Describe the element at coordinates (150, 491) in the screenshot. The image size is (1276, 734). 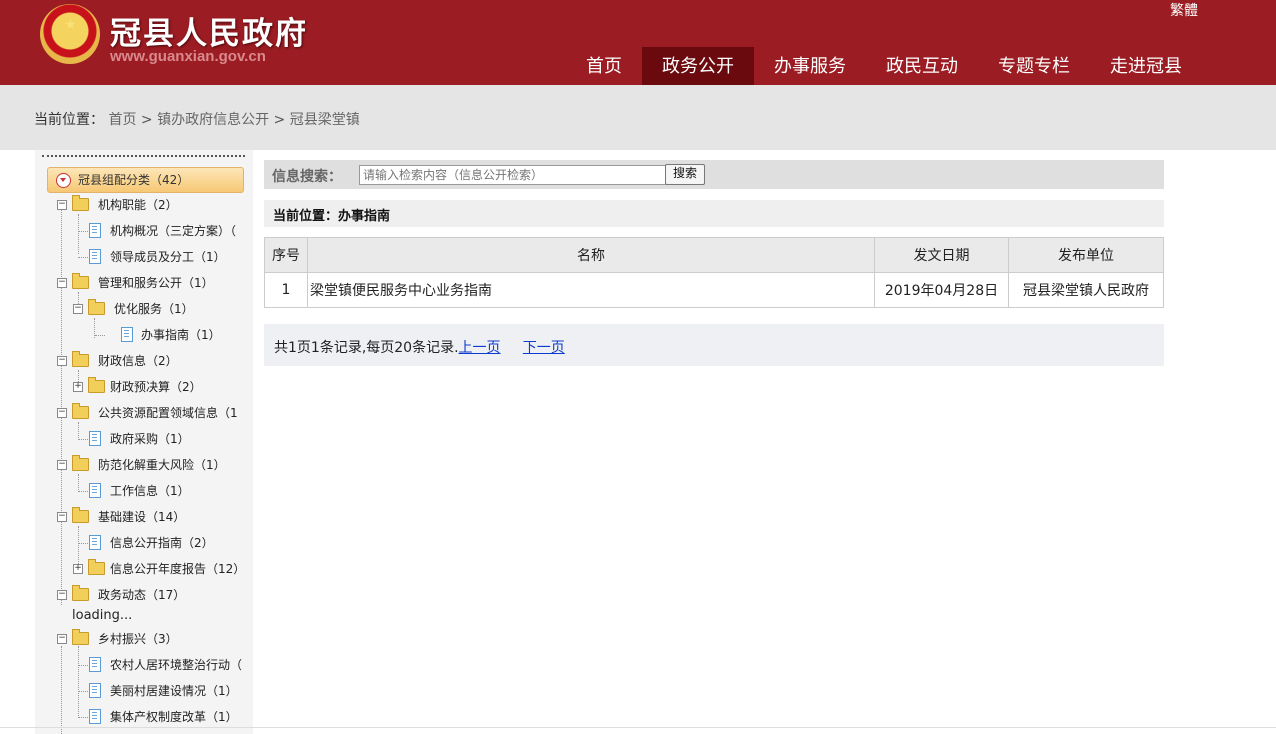
I see `tree-node-label: 工作信息（1）` at that location.